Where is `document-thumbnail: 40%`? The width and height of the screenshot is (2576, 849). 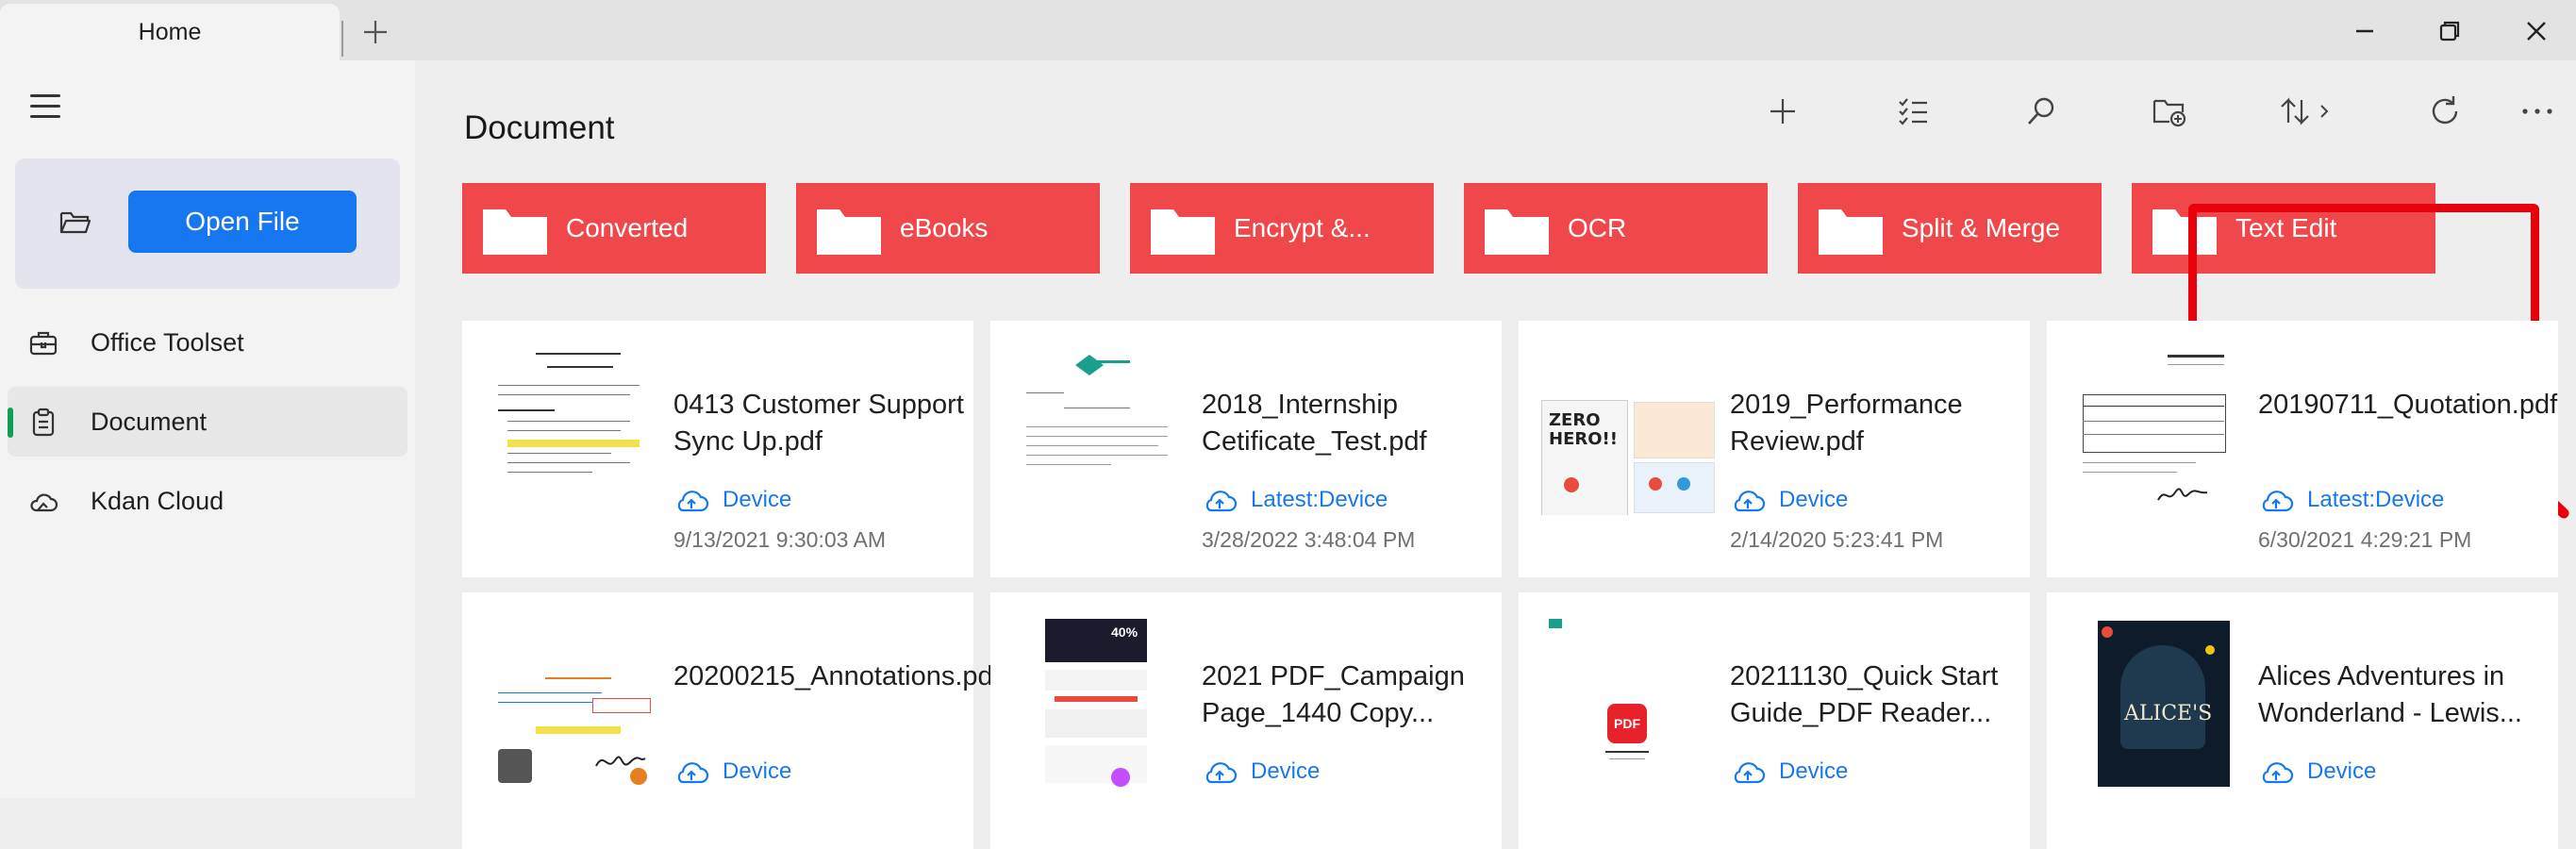
document-thumbnail: 40% is located at coordinates (1097, 697).